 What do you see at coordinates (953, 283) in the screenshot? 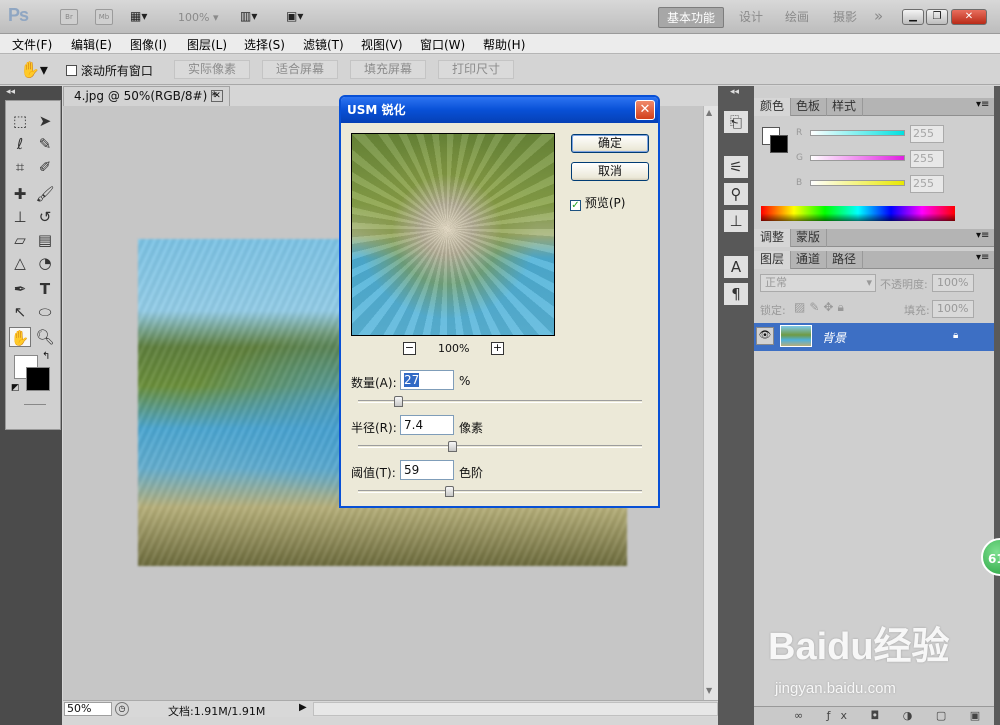
I see `opacity-field: 100%` at bounding box center [953, 283].